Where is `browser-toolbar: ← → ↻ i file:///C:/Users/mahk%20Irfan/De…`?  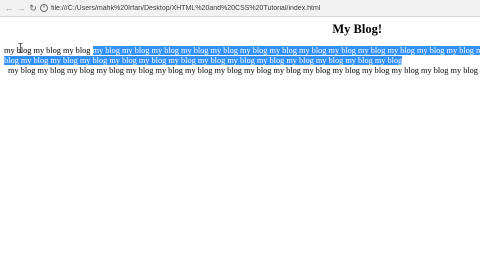 browser-toolbar: ← → ↻ i file:///C:/Users/mahk%20Irfan/De… is located at coordinates (240, 8).